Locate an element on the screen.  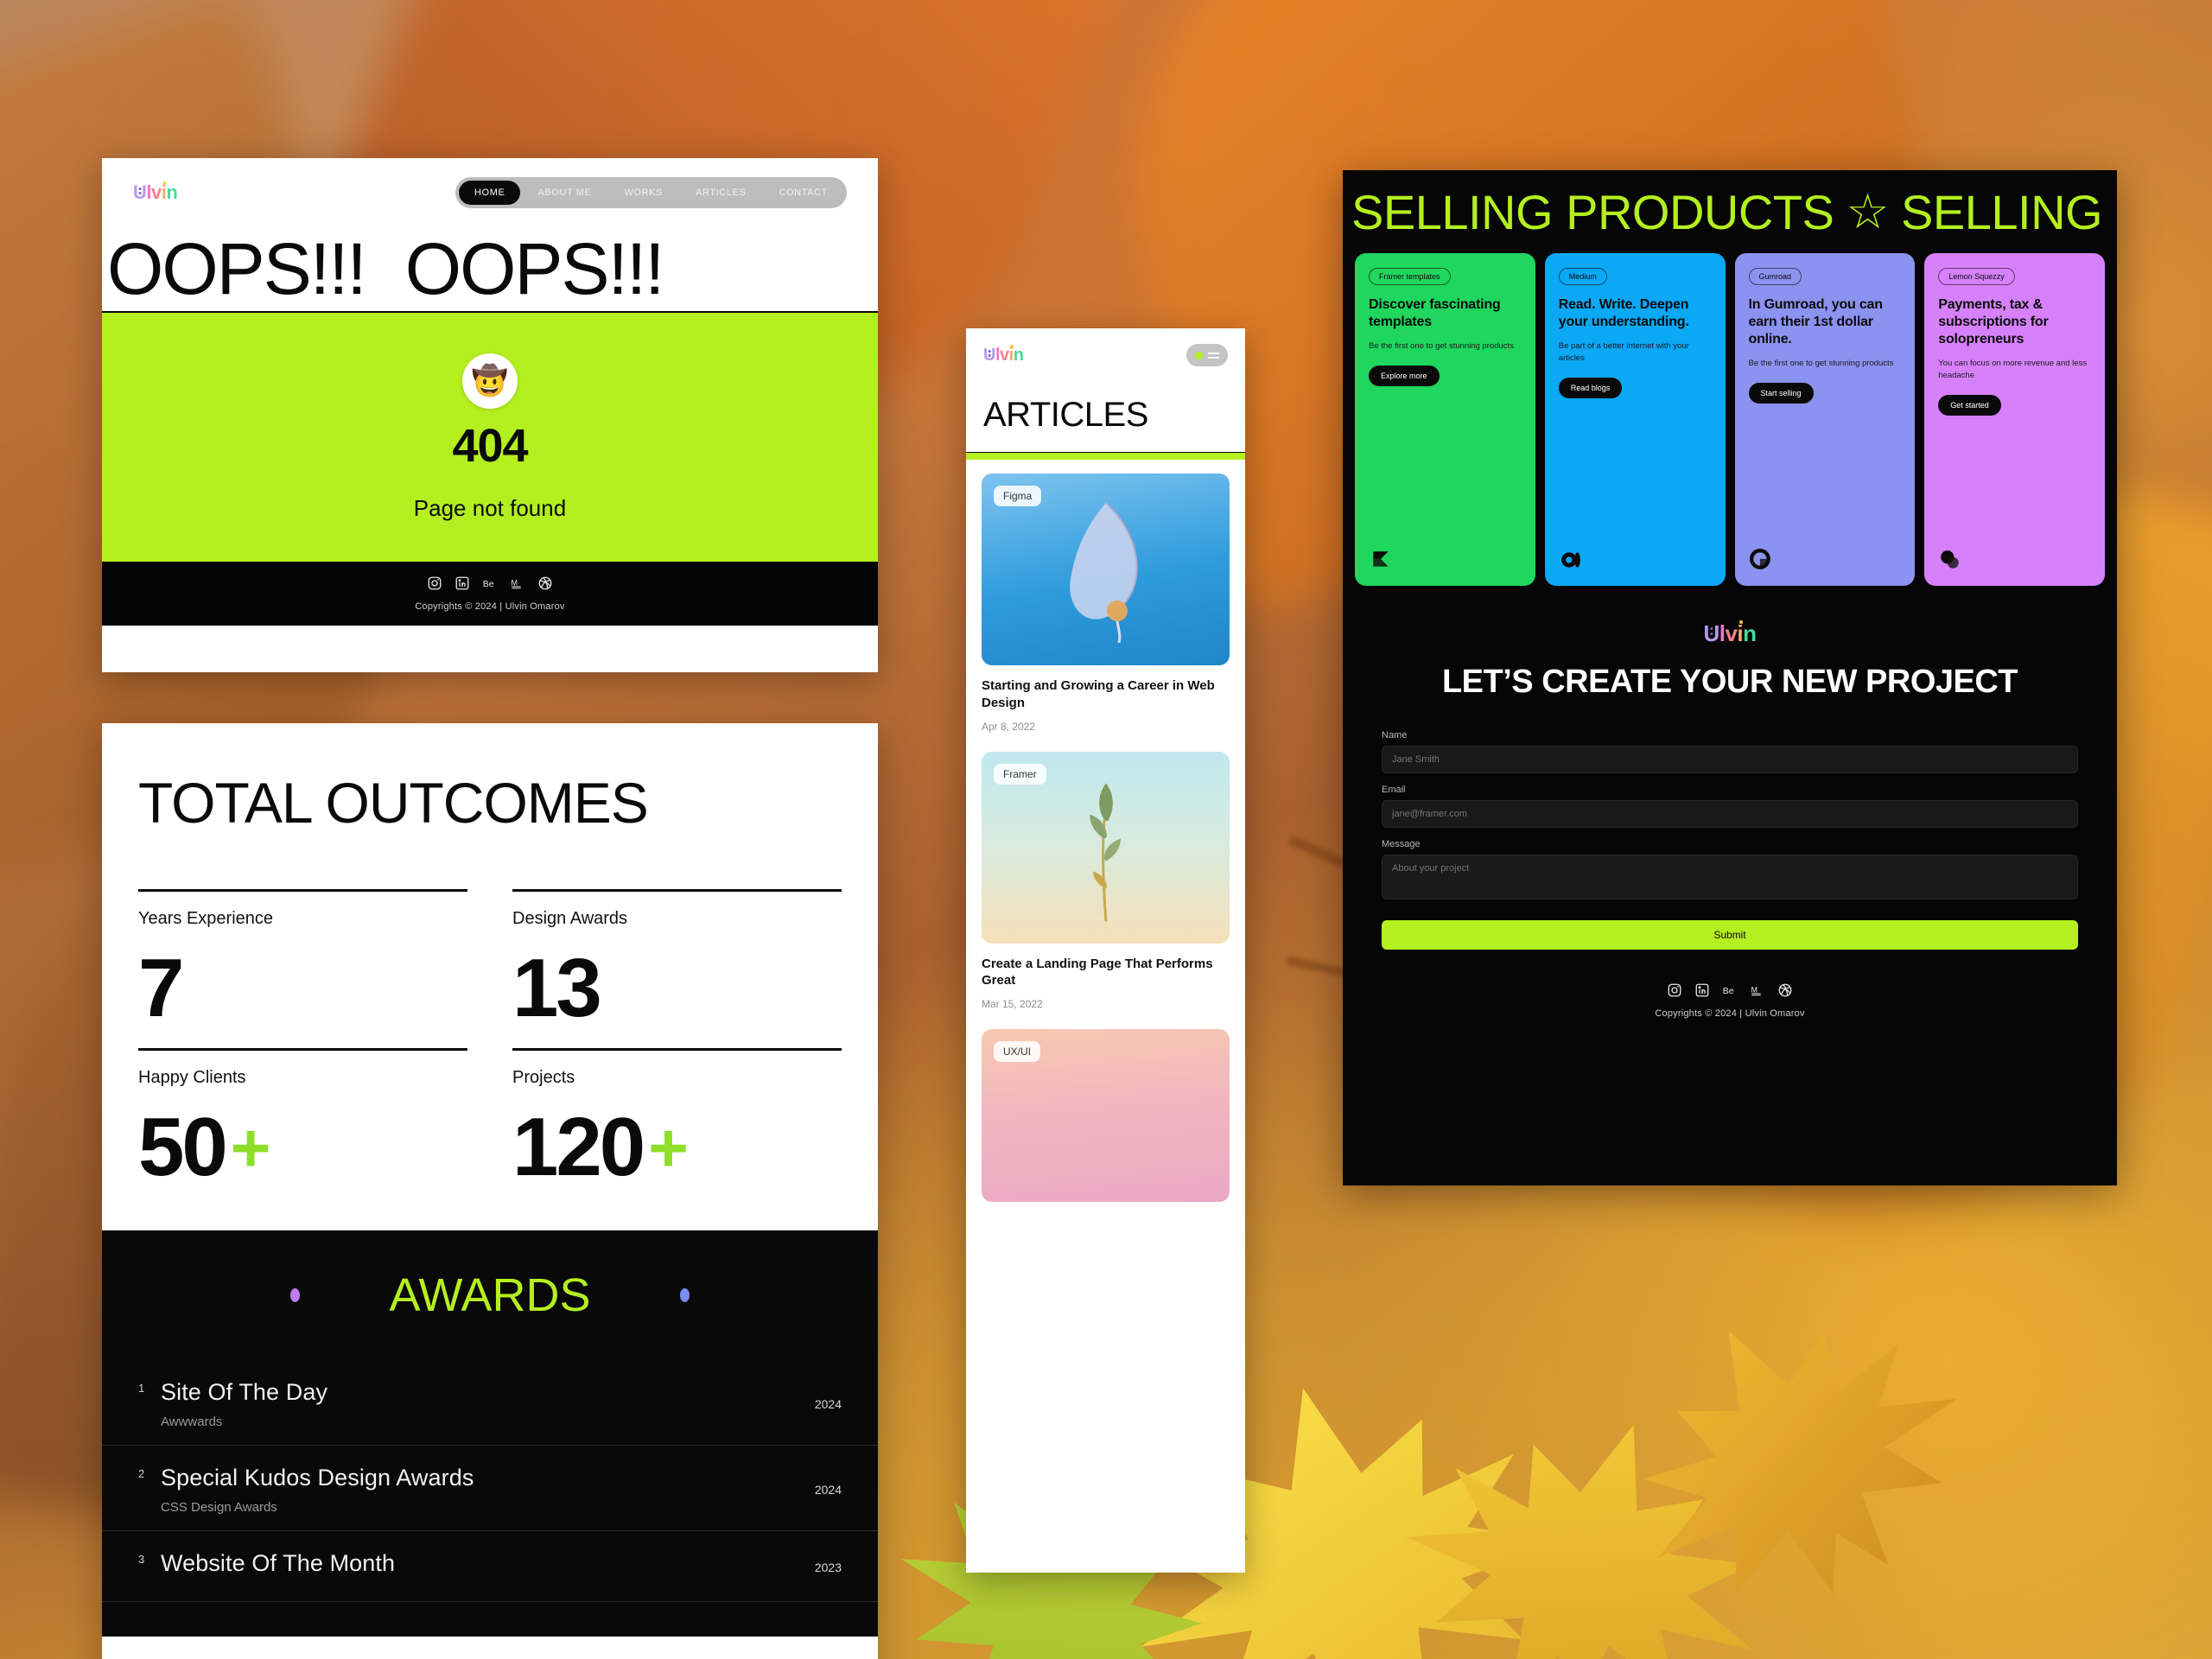
nav-item-about-me: ABOUT ME is located at coordinates (564, 193).